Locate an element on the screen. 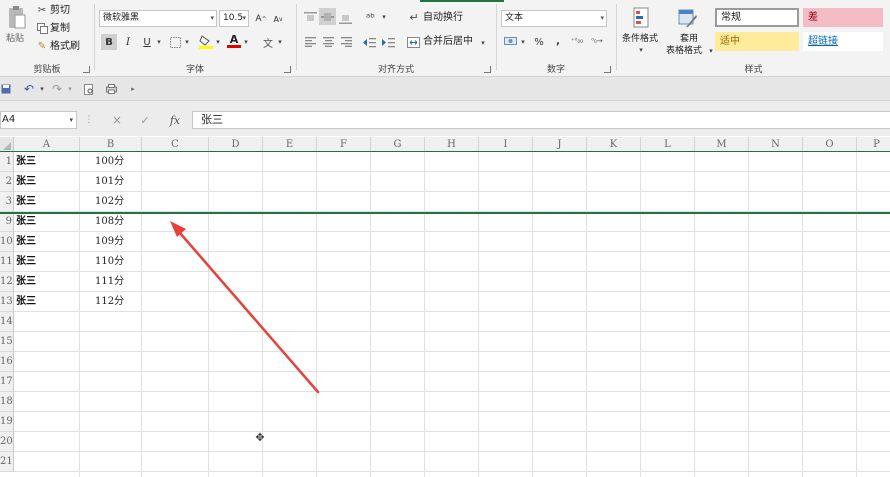 The image size is (890, 477). format-as-table-label: 表格格式 is located at coordinates (684, 51).